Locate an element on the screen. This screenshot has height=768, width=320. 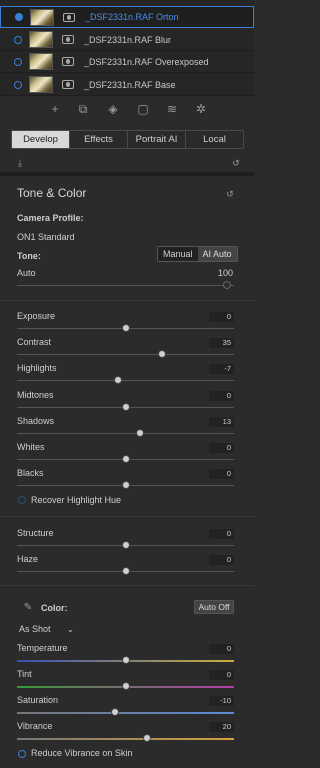
layer-row-orton: _DSF2331n.RAF Orton is located at coordinates (127, 17).